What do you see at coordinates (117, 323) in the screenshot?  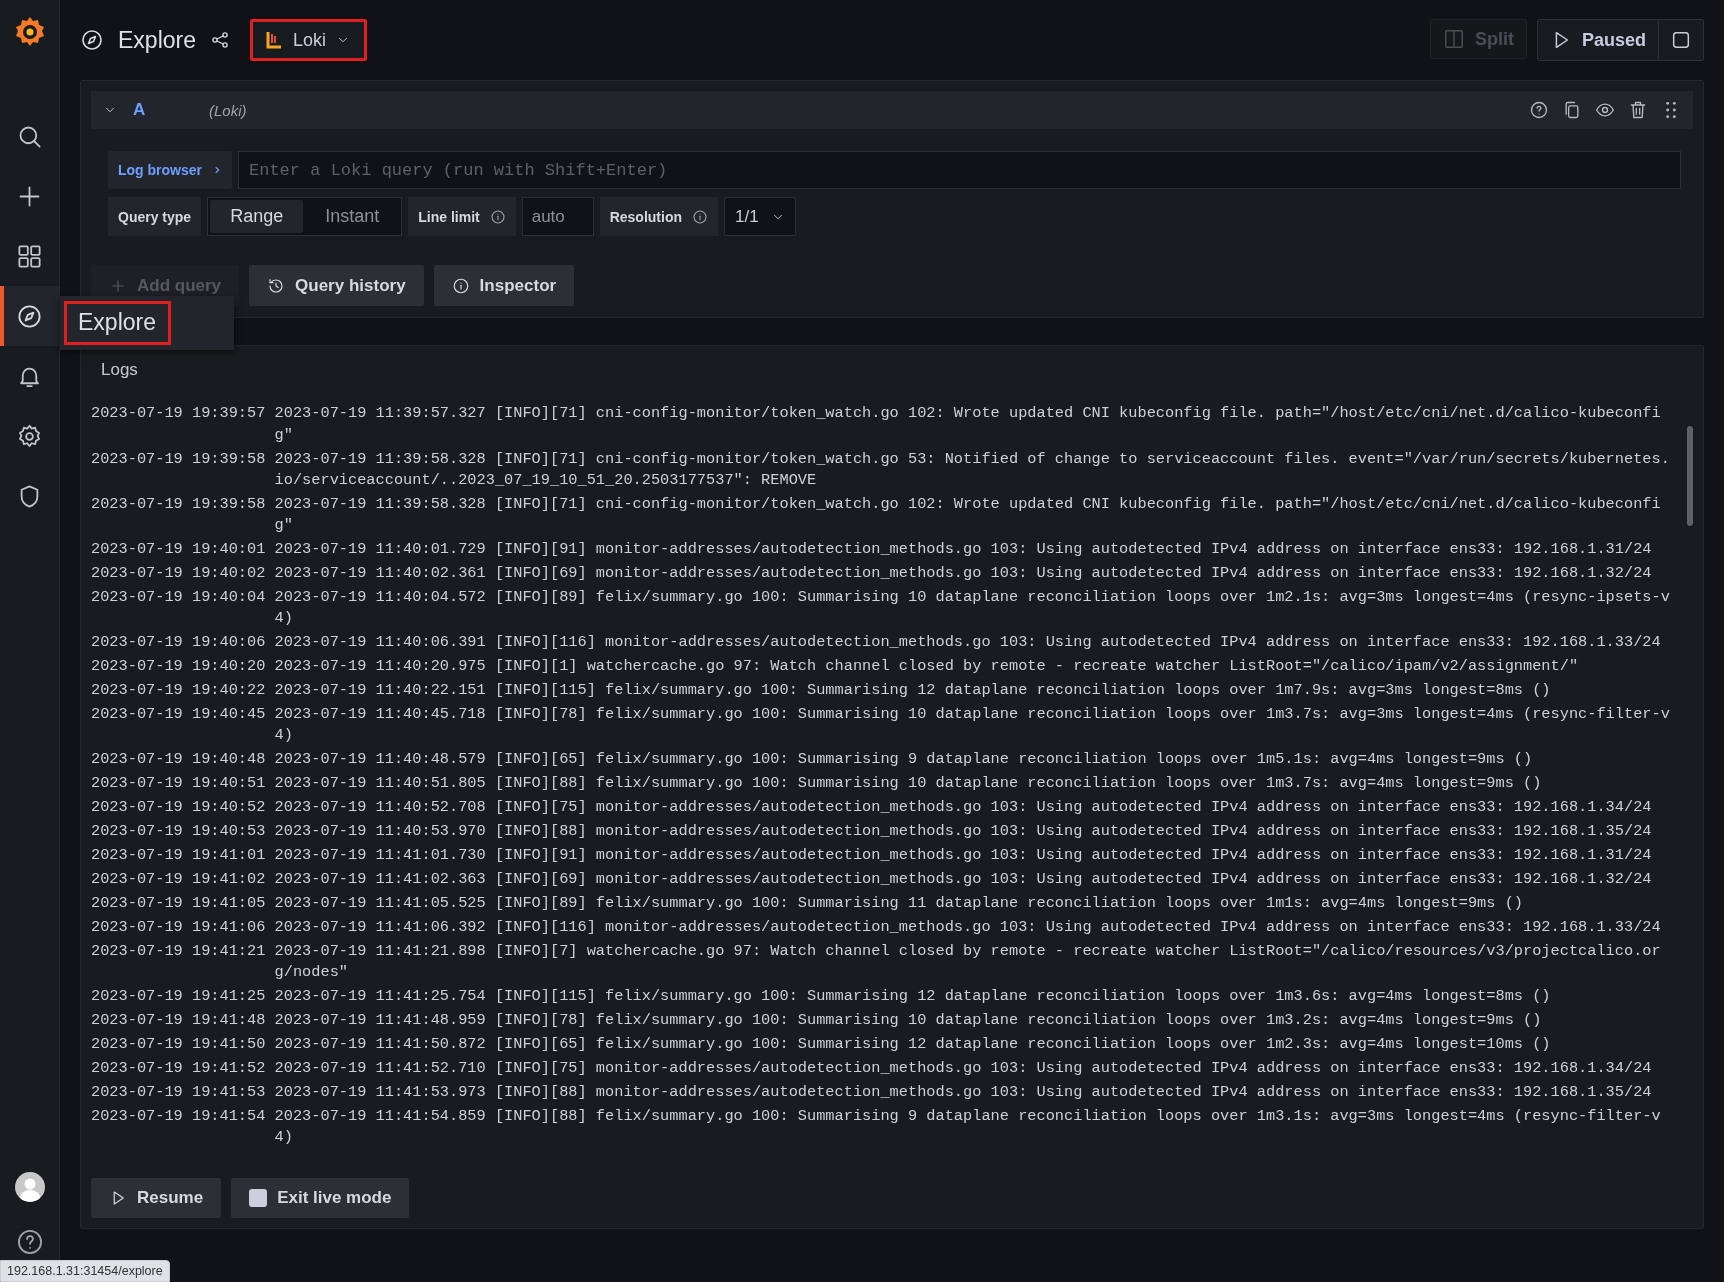 I see `tooltip-label: Explore` at bounding box center [117, 323].